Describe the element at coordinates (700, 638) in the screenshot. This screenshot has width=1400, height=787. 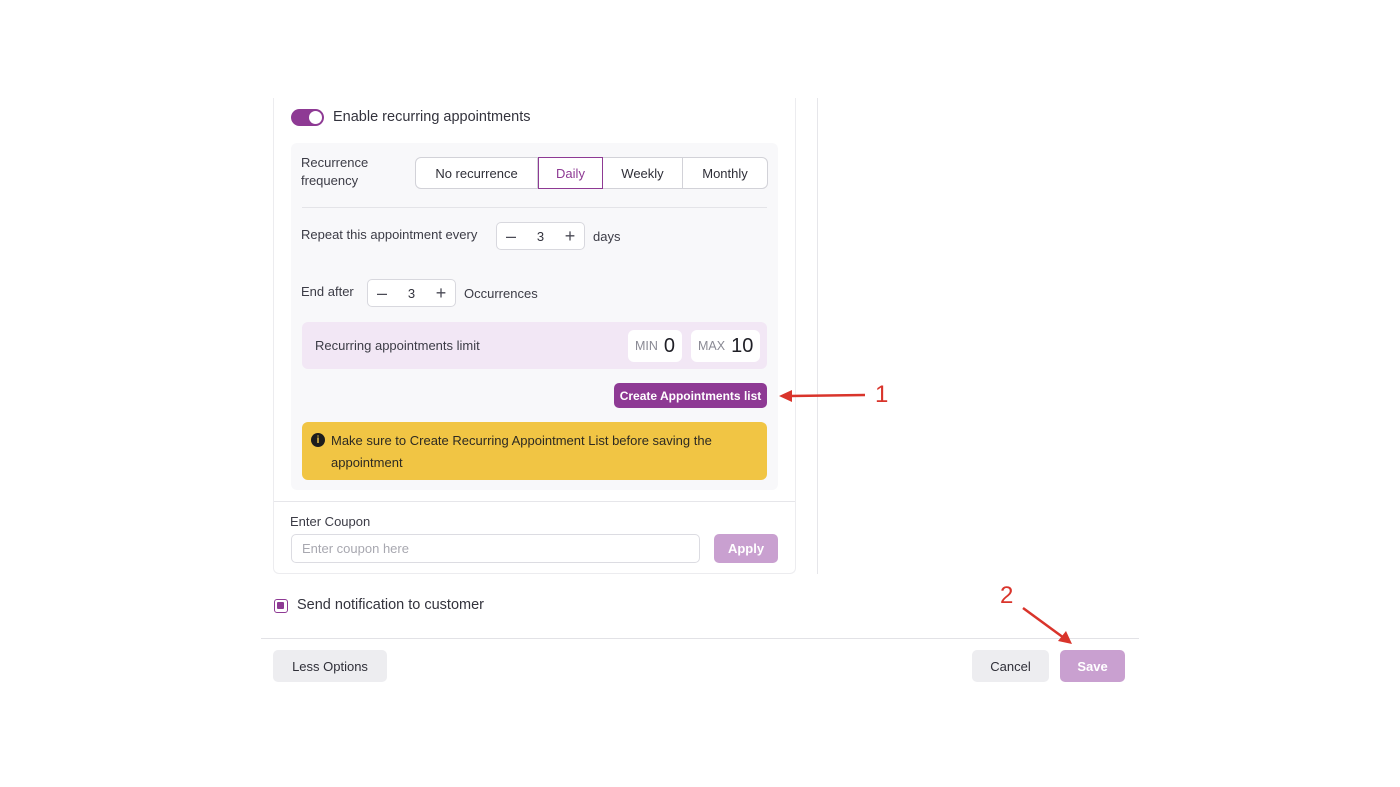
I see `footer-divider` at that location.